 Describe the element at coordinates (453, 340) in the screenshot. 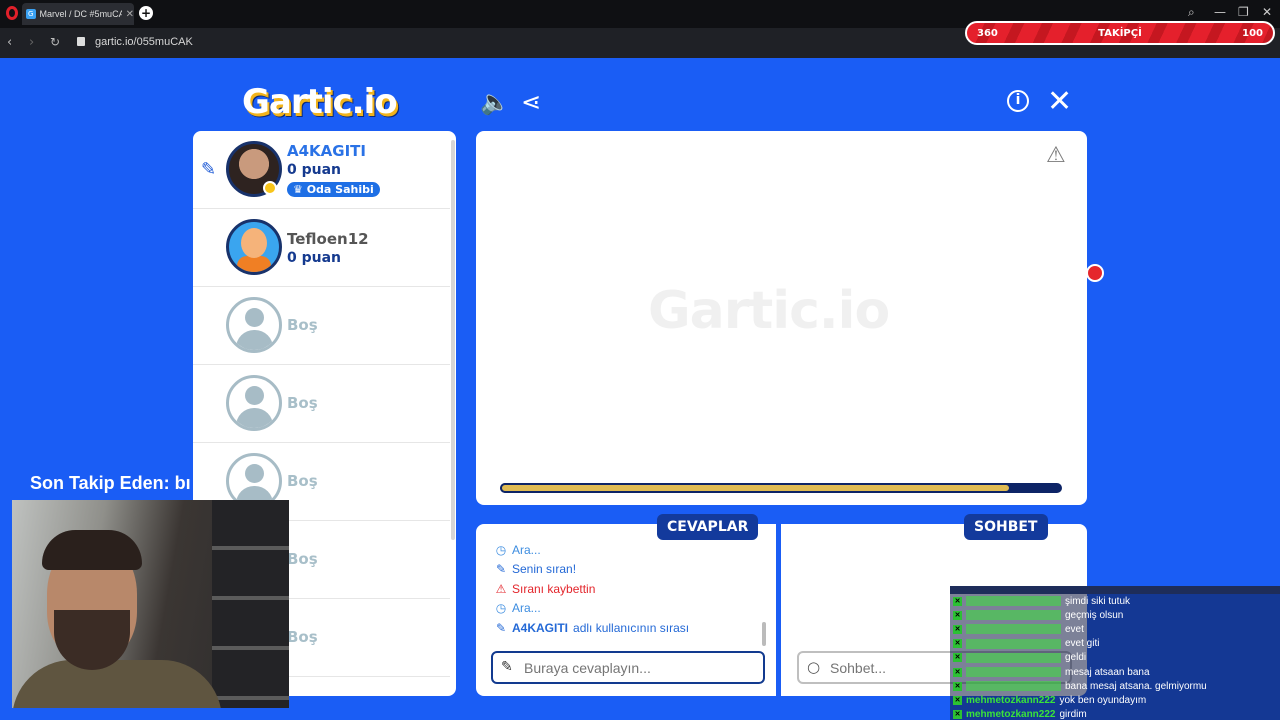

I see `player-list-scrollbar` at that location.